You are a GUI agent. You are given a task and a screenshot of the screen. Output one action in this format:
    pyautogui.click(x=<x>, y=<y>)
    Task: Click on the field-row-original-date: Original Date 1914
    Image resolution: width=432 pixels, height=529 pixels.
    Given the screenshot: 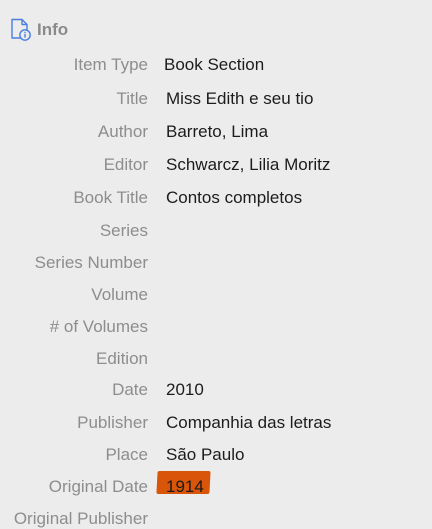 What is the action you would take?
    pyautogui.click(x=216, y=486)
    